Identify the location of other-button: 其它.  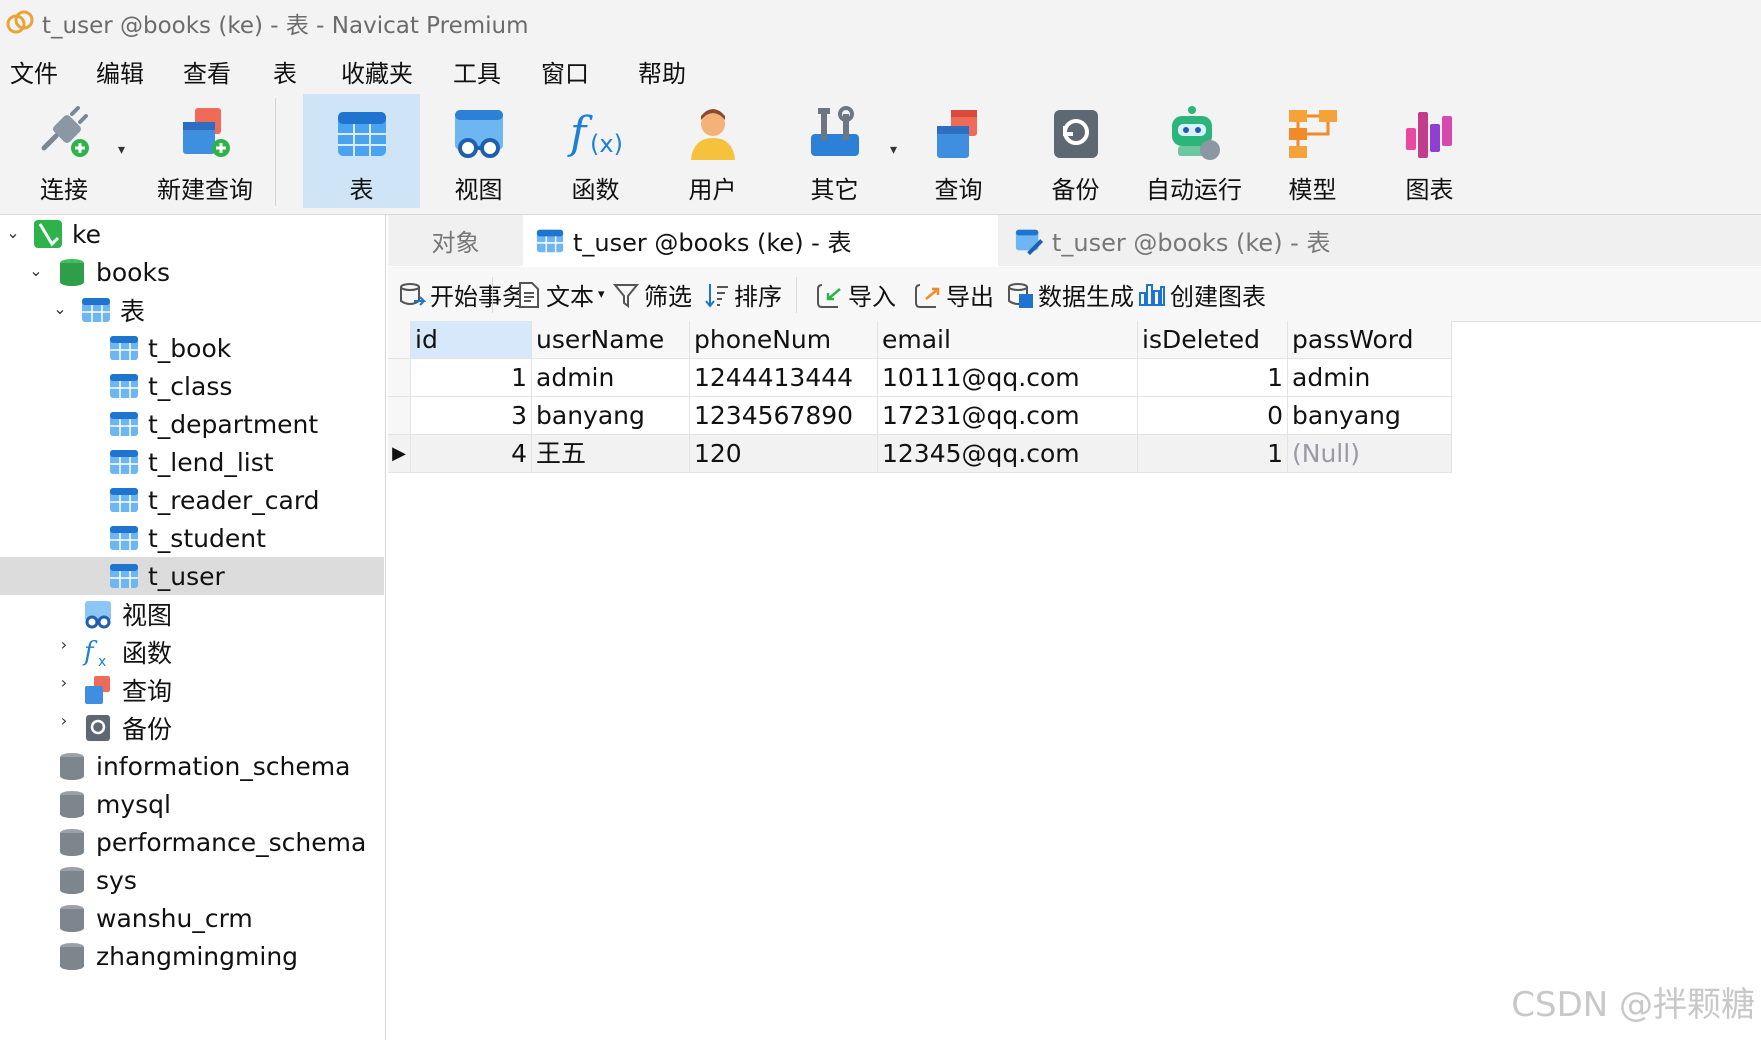
(834, 151).